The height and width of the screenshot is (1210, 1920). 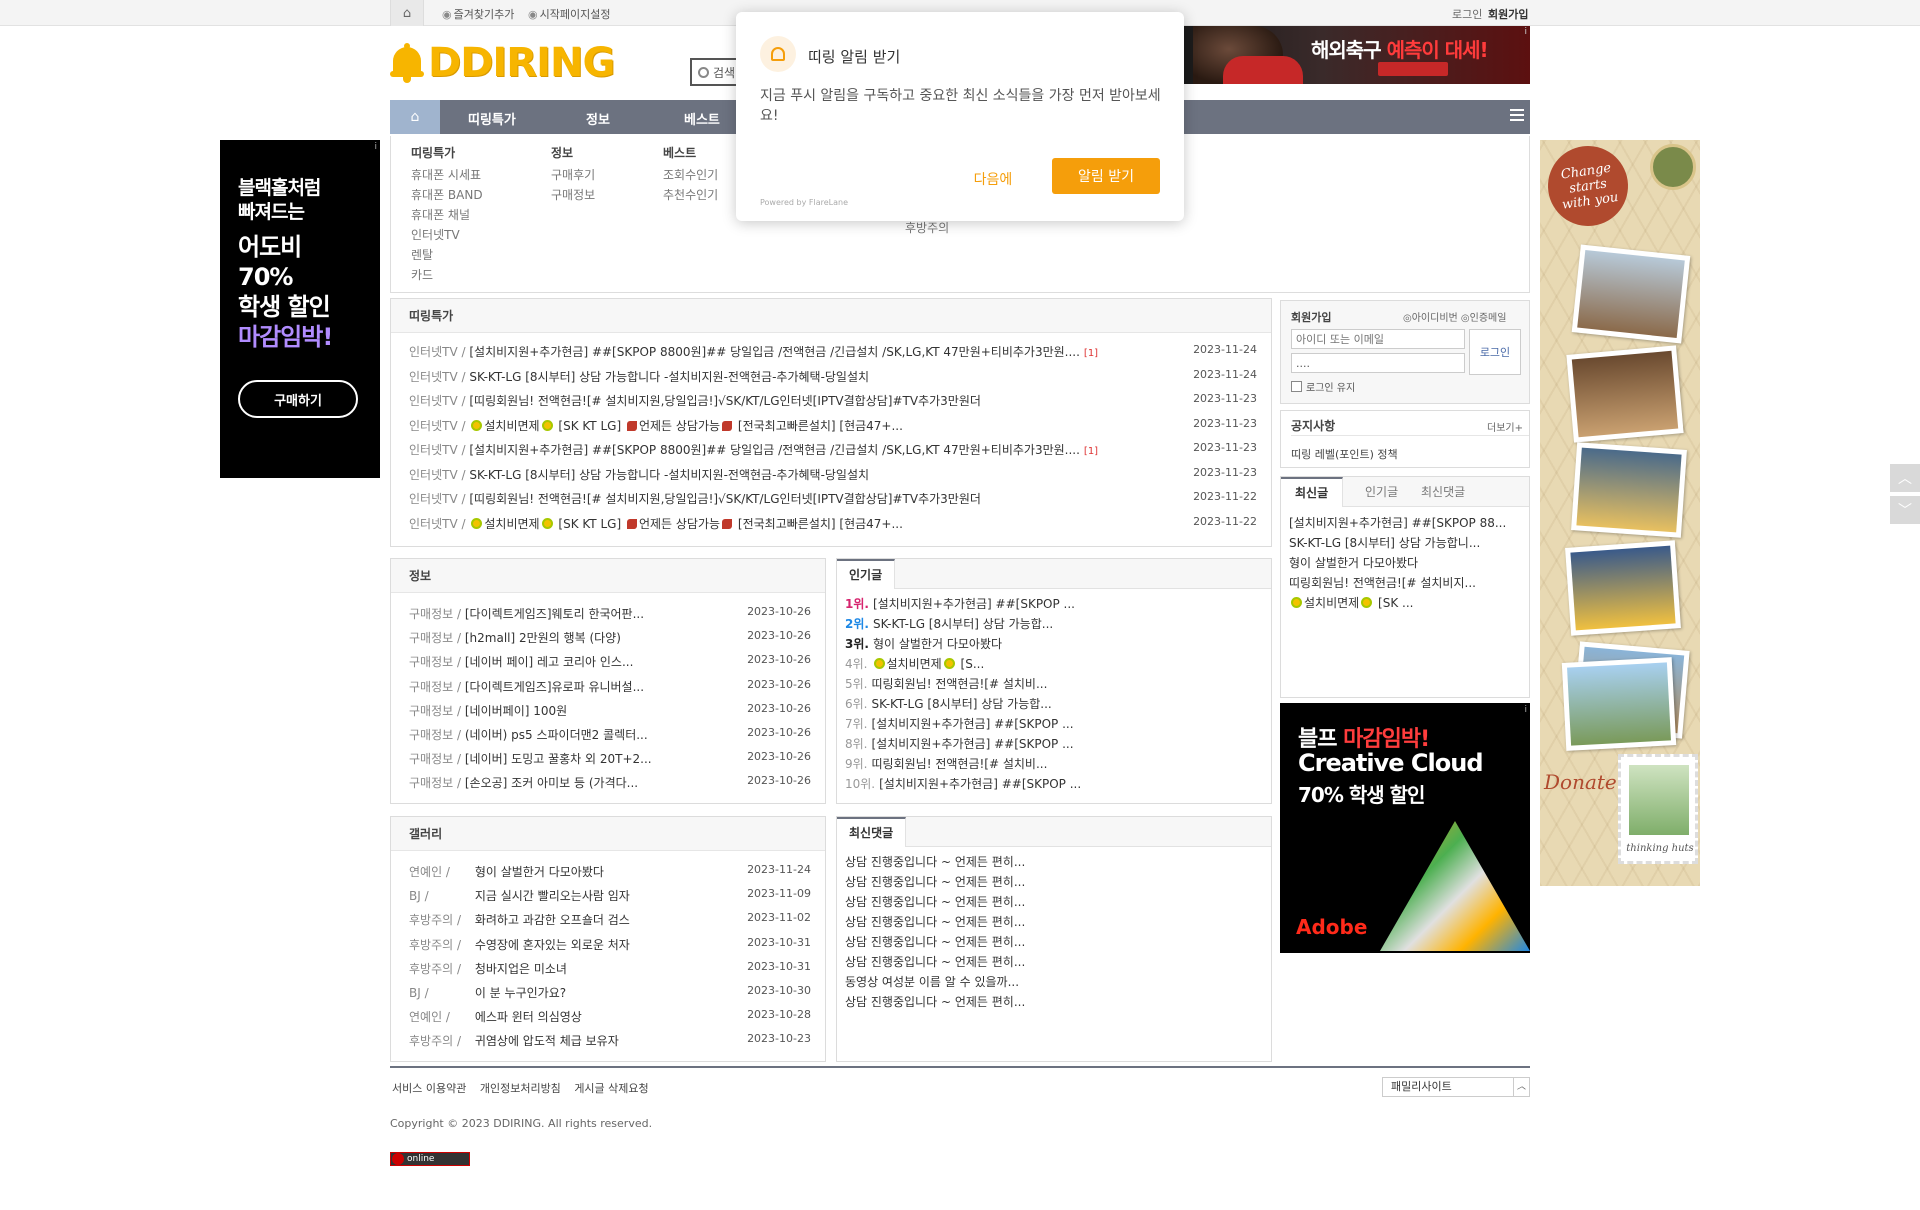 What do you see at coordinates (1517, 116) in the screenshot?
I see `hamburger-menu-icon` at bounding box center [1517, 116].